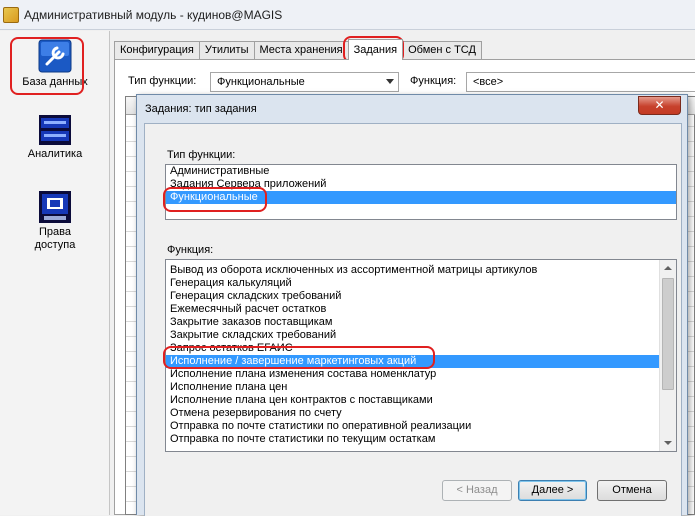 The width and height of the screenshot is (695, 516). I want to click on next-button: Далее >, so click(552, 490).